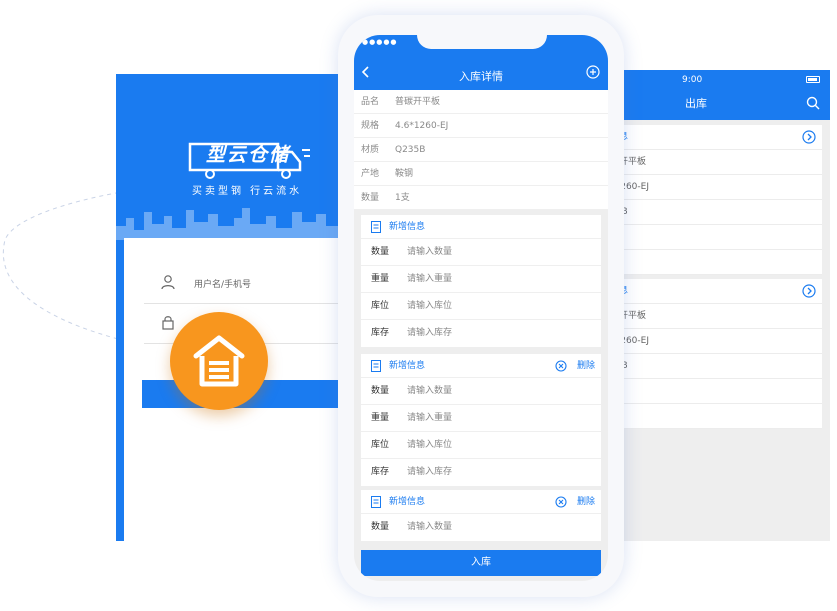 Image resolution: width=837 pixels, height=611 pixels. Describe the element at coordinates (223, 285) in the screenshot. I see `username-placeholder: 用户名/手机号` at that location.